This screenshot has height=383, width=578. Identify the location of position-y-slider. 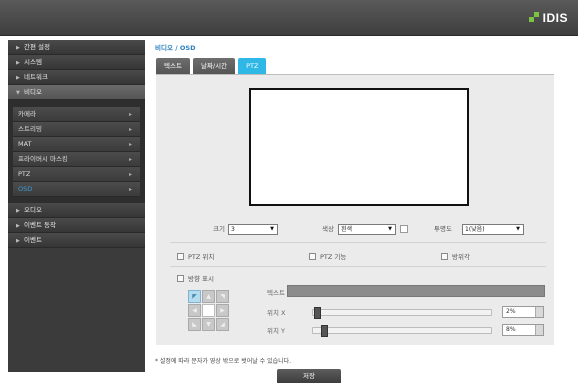
(402, 331).